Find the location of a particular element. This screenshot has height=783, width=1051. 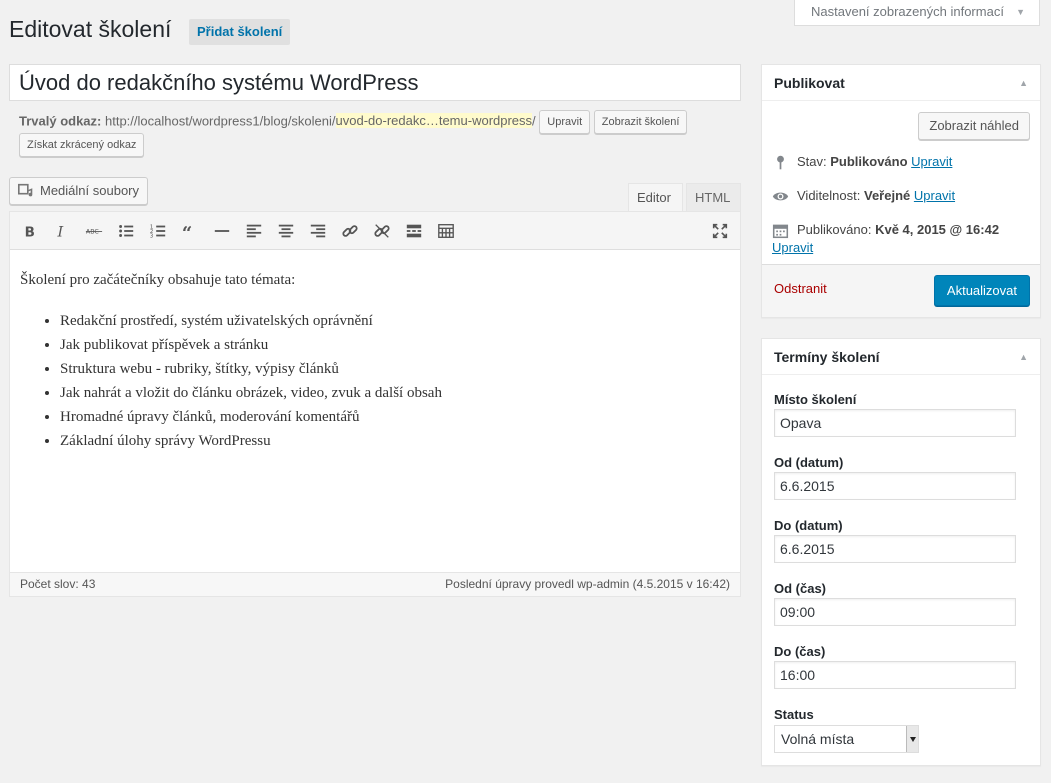

align-right-icon is located at coordinates (318, 231).